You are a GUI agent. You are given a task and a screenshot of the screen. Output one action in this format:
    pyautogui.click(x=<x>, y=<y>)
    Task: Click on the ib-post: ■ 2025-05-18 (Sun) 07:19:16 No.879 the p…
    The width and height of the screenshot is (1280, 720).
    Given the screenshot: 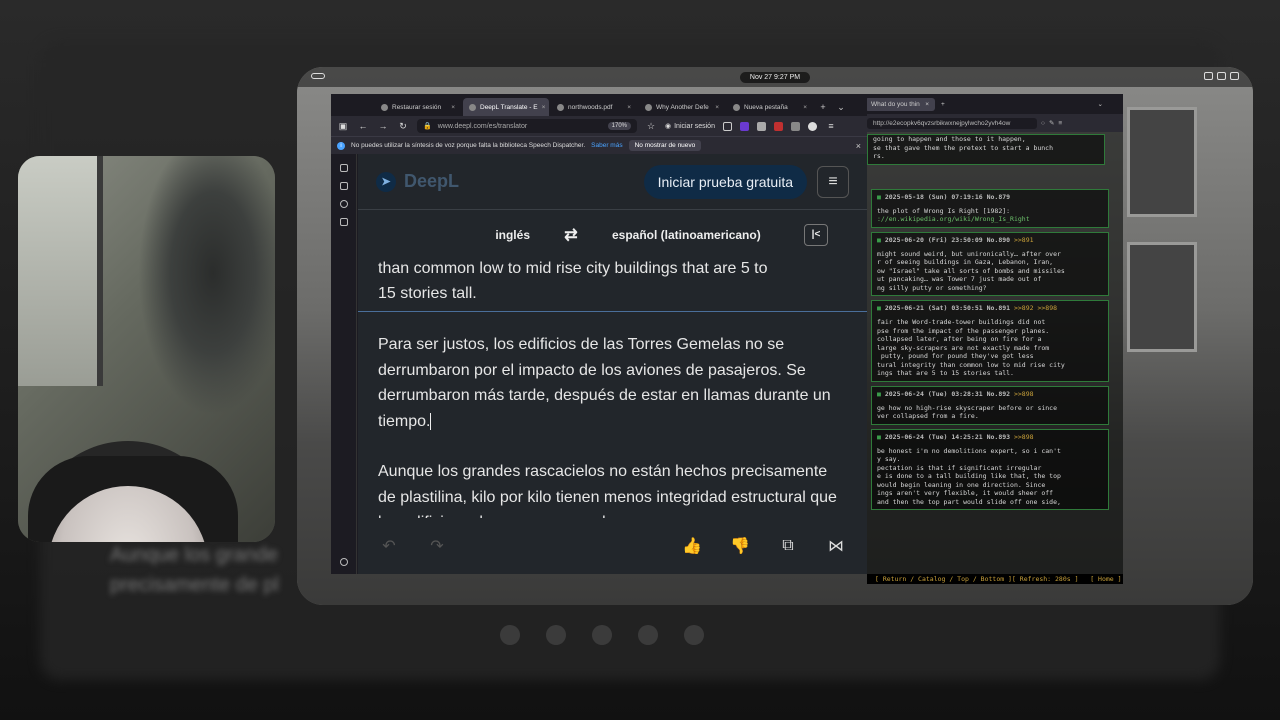 What is the action you would take?
    pyautogui.click(x=990, y=208)
    